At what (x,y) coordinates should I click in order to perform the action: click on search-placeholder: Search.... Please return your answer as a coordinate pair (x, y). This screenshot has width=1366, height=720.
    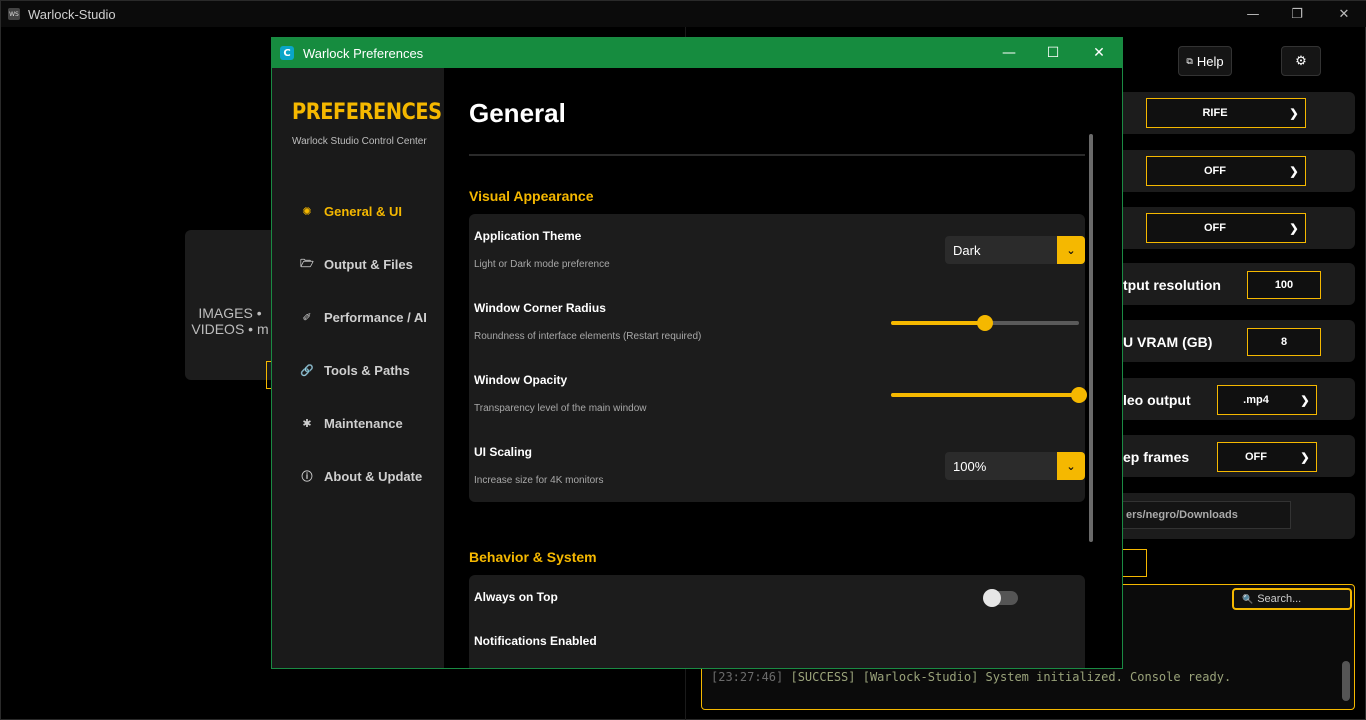
    Looking at the image, I should click on (1279, 599).